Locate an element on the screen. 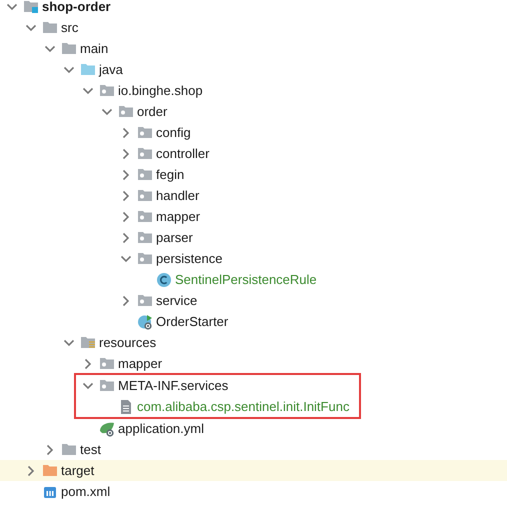 Image resolution: width=507 pixels, height=505 pixels. tree-item-label: io.binghe.shop is located at coordinates (160, 90).